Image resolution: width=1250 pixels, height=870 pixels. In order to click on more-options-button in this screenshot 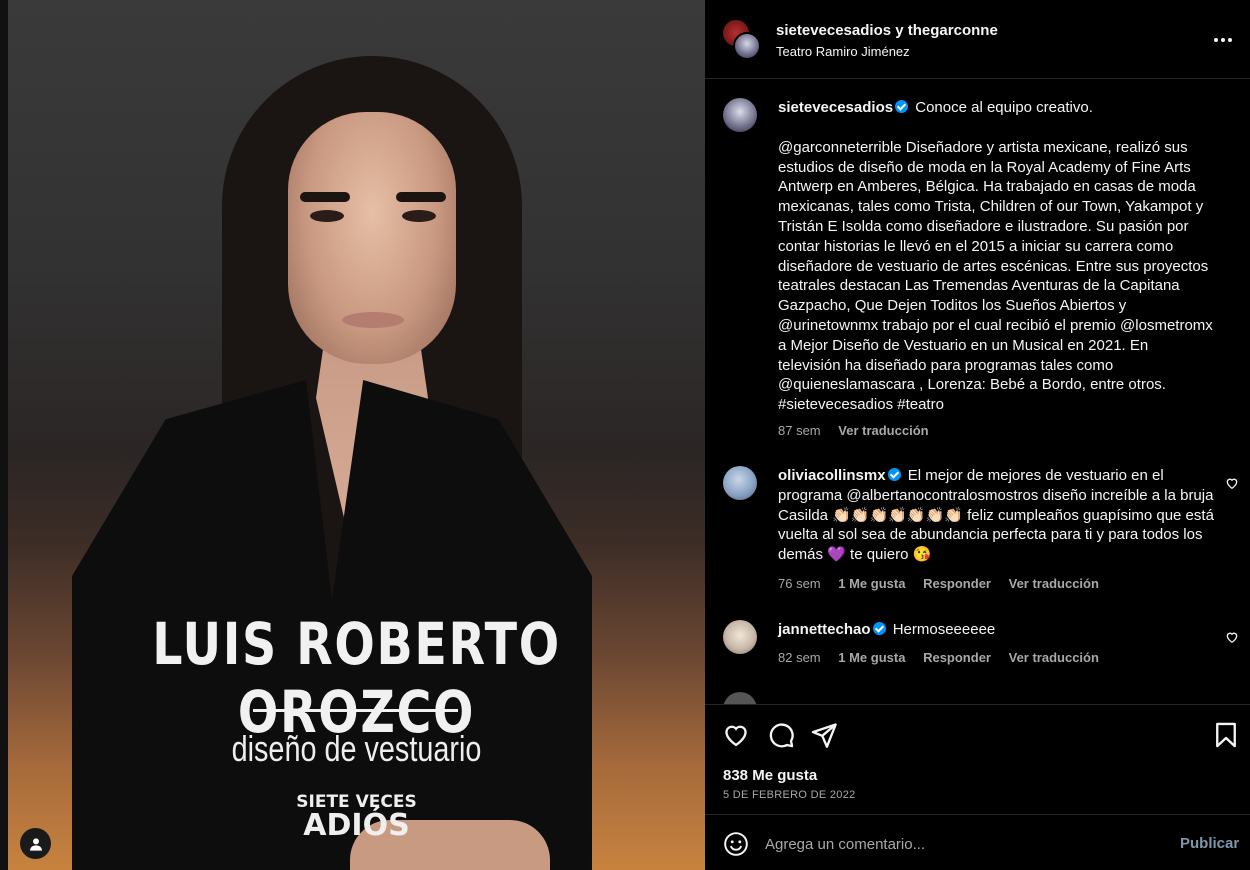, I will do `click(1223, 40)`.